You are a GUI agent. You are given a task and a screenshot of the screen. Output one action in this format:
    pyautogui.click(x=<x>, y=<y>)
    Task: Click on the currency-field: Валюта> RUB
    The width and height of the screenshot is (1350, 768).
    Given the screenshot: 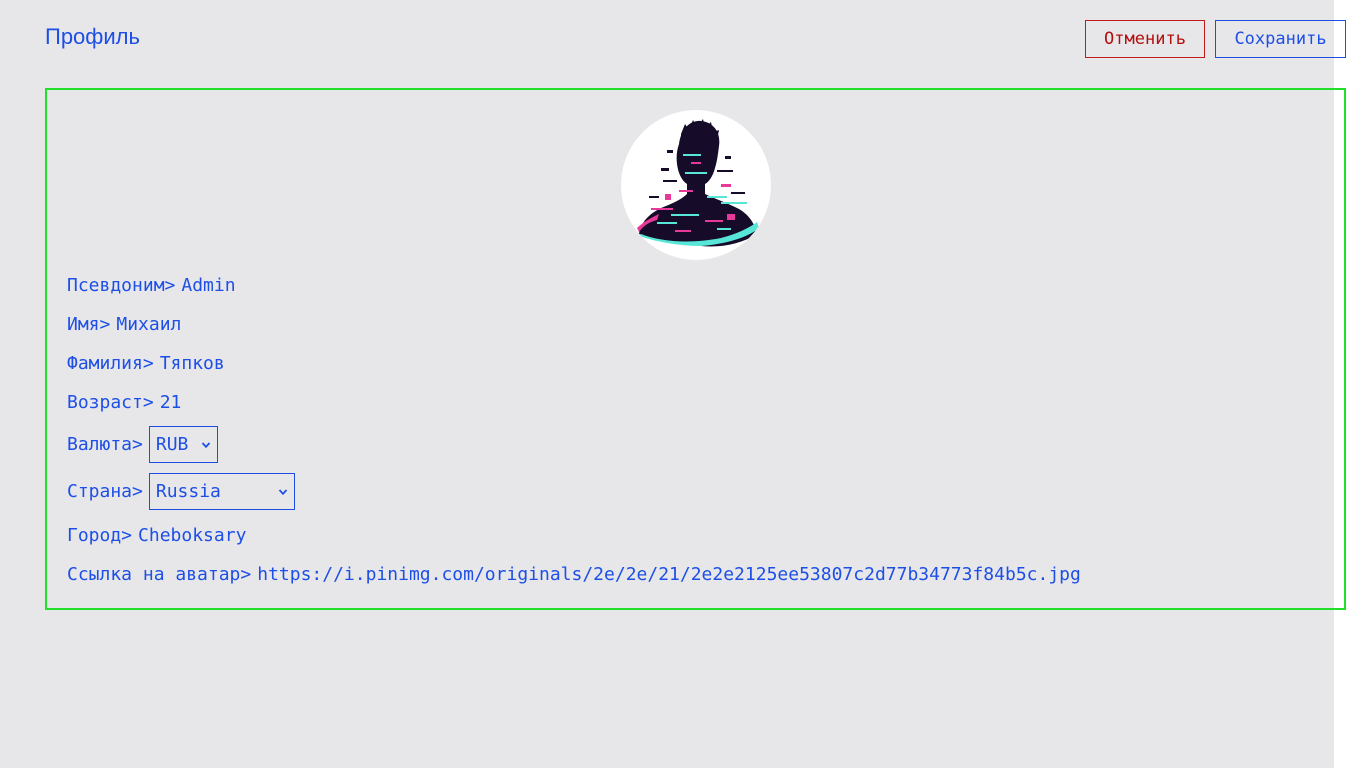 What is the action you would take?
    pyautogui.click(x=142, y=444)
    